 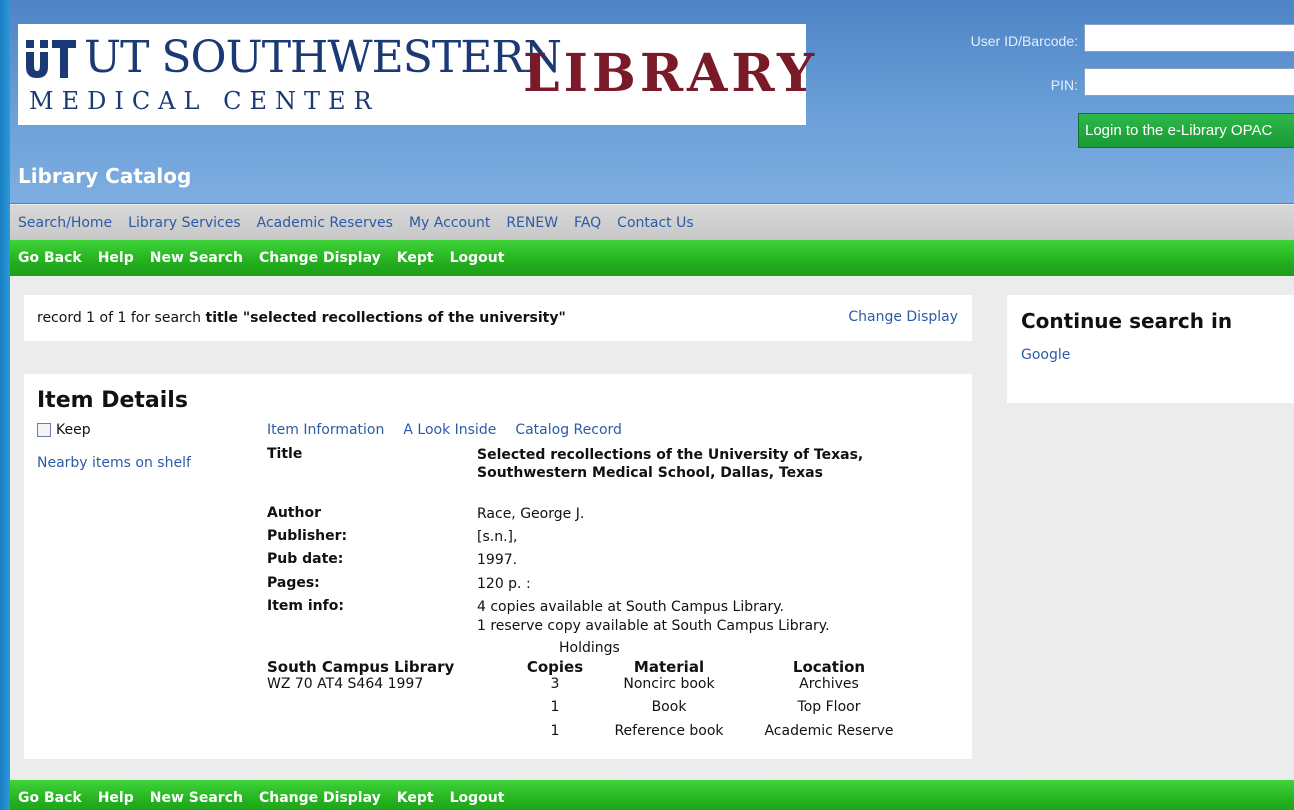 I want to click on holdings-col-material: Material, so click(x=669, y=667).